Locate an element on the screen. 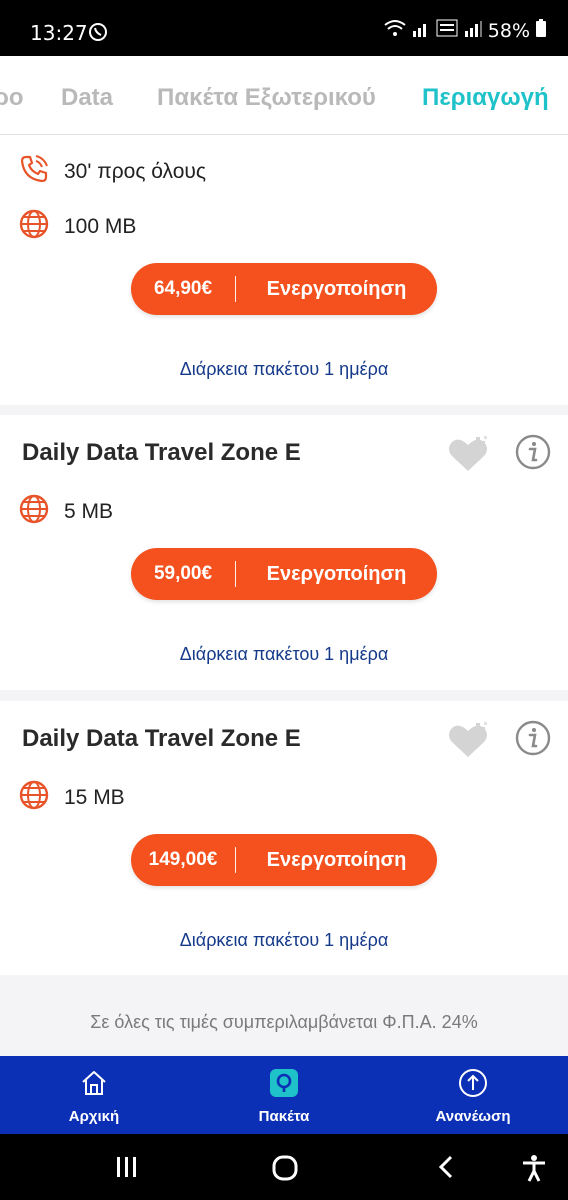  system-navigation-bar is located at coordinates (284, 1167).